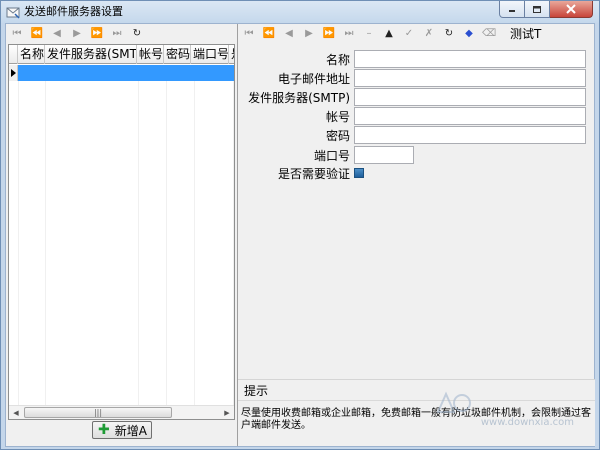  I want to click on column-header-port: 端口号, so click(210, 54).